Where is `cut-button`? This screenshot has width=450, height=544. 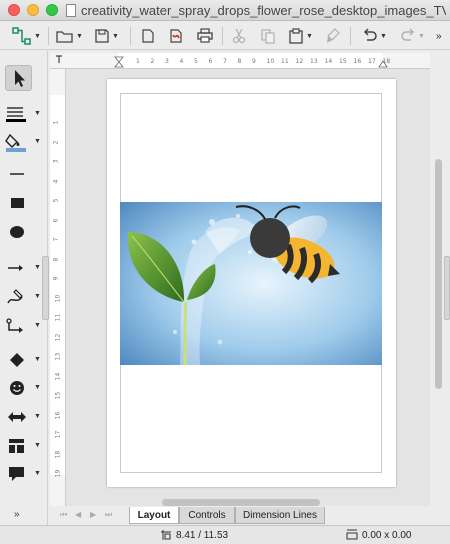 cut-button is located at coordinates (239, 36).